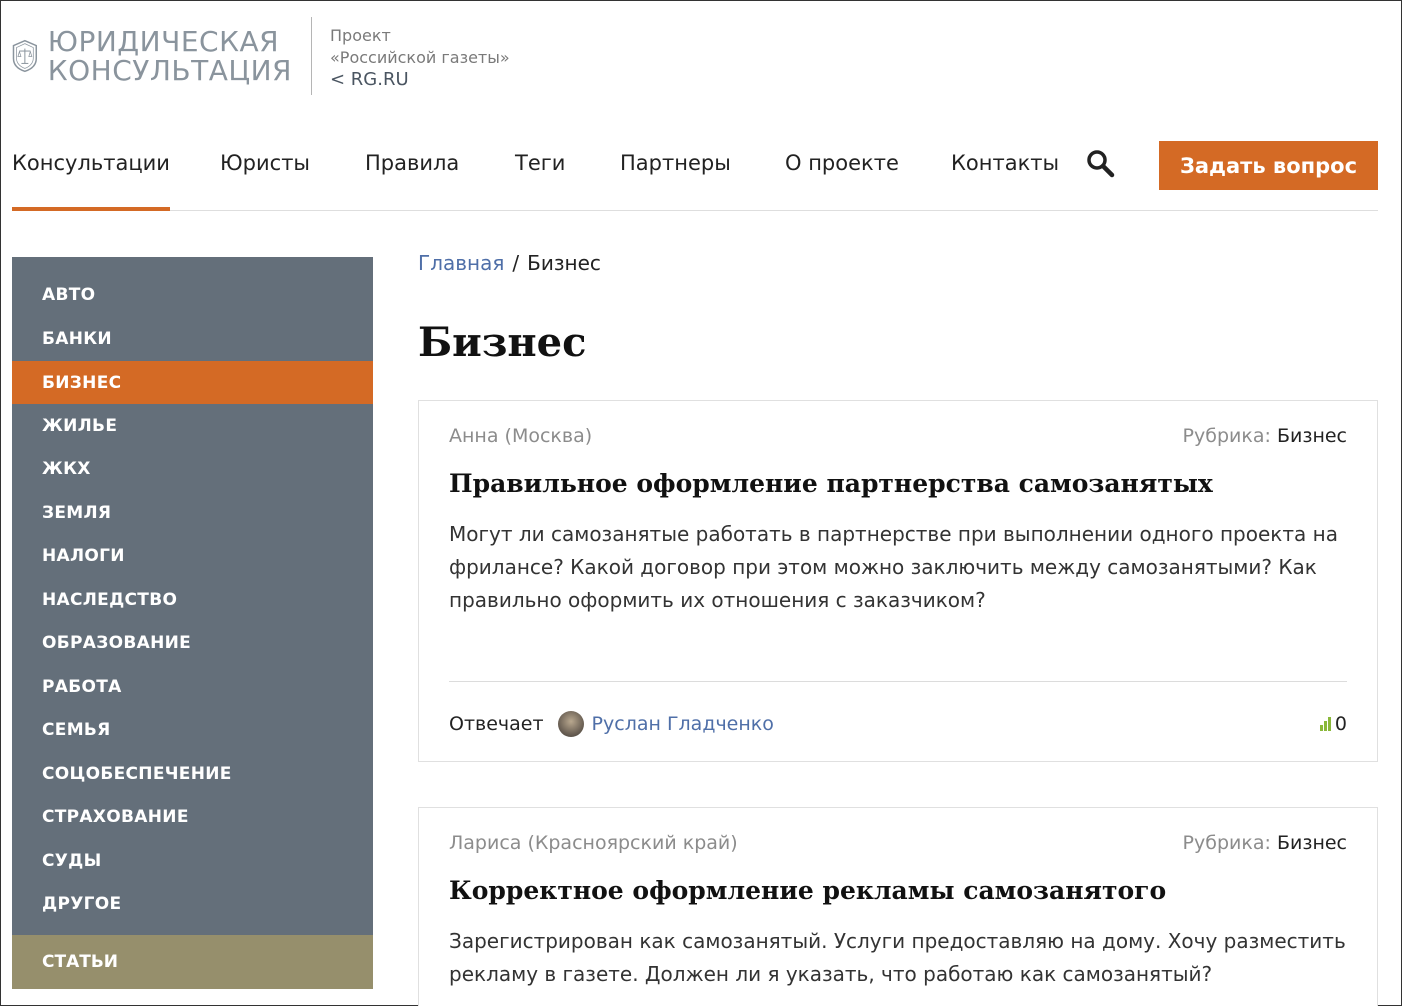 The height and width of the screenshot is (1006, 1402). What do you see at coordinates (169, 70) in the screenshot?
I see `logo-line-2: КОНСУЛЬТАЦИЯ` at bounding box center [169, 70].